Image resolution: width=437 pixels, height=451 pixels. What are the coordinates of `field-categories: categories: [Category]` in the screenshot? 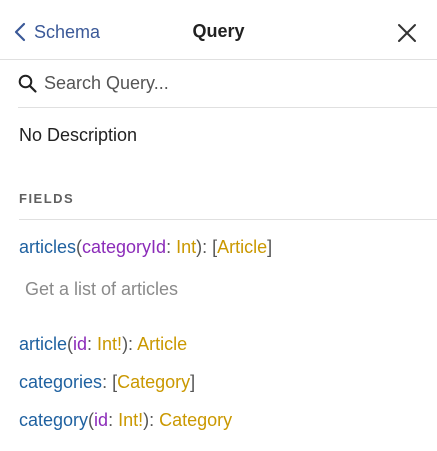 It's located at (107, 382).